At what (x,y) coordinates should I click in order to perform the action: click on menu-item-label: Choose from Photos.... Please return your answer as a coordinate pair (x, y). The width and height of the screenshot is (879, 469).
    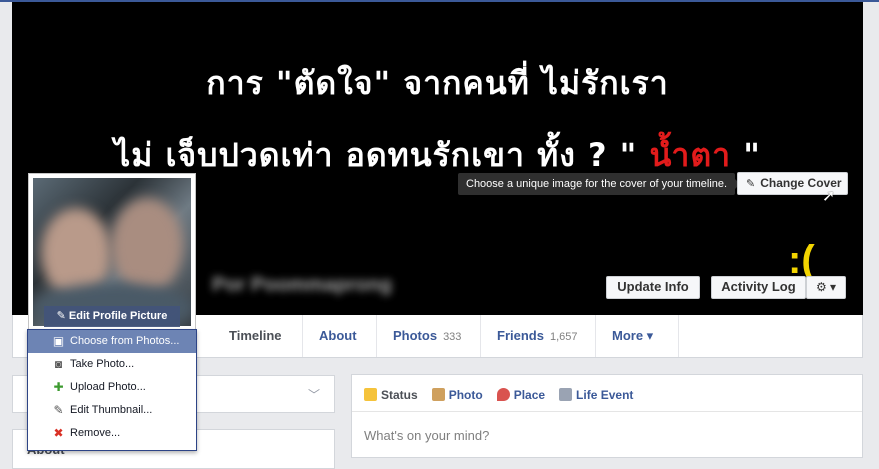
    Looking at the image, I should click on (125, 341).